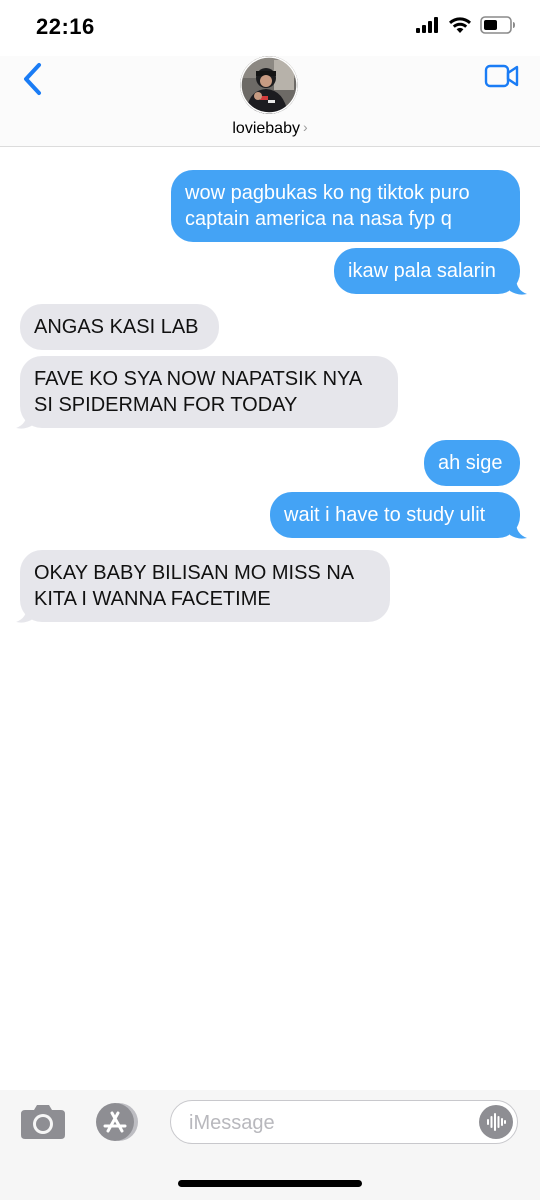  What do you see at coordinates (198, 379) in the screenshot?
I see `message-text: FAVE KO SYA NOW NAPATSIK NYA` at bounding box center [198, 379].